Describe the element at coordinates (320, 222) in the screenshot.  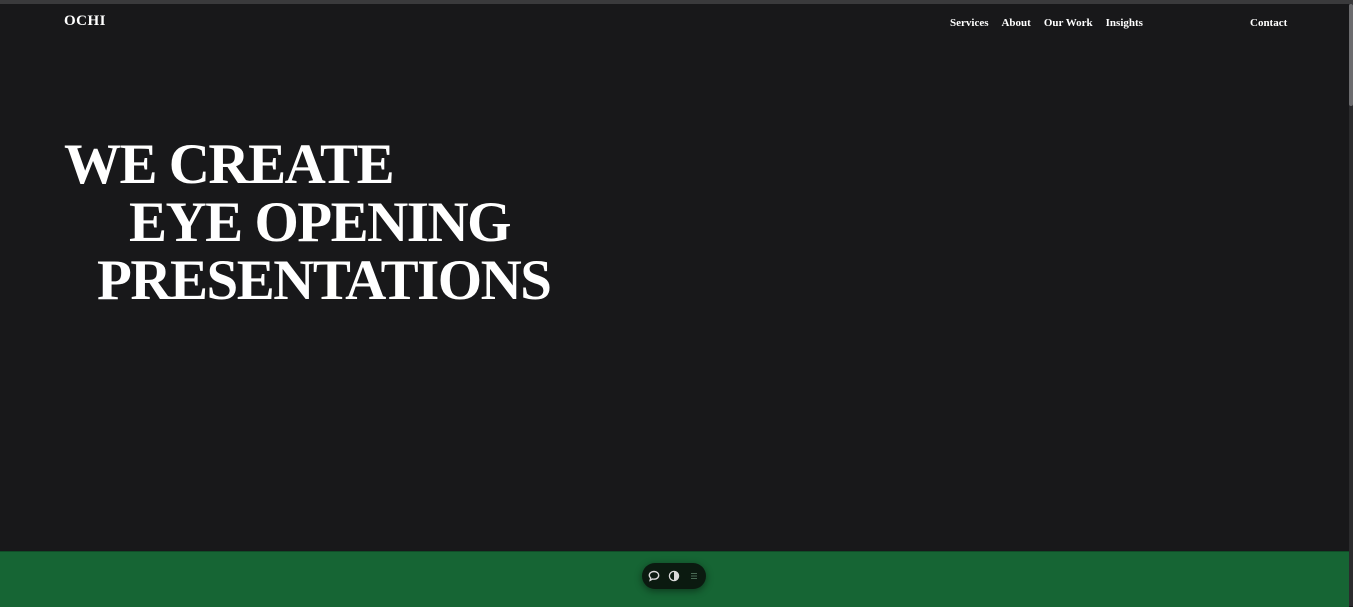
I see `hero-line-2: EYE OPENING` at that location.